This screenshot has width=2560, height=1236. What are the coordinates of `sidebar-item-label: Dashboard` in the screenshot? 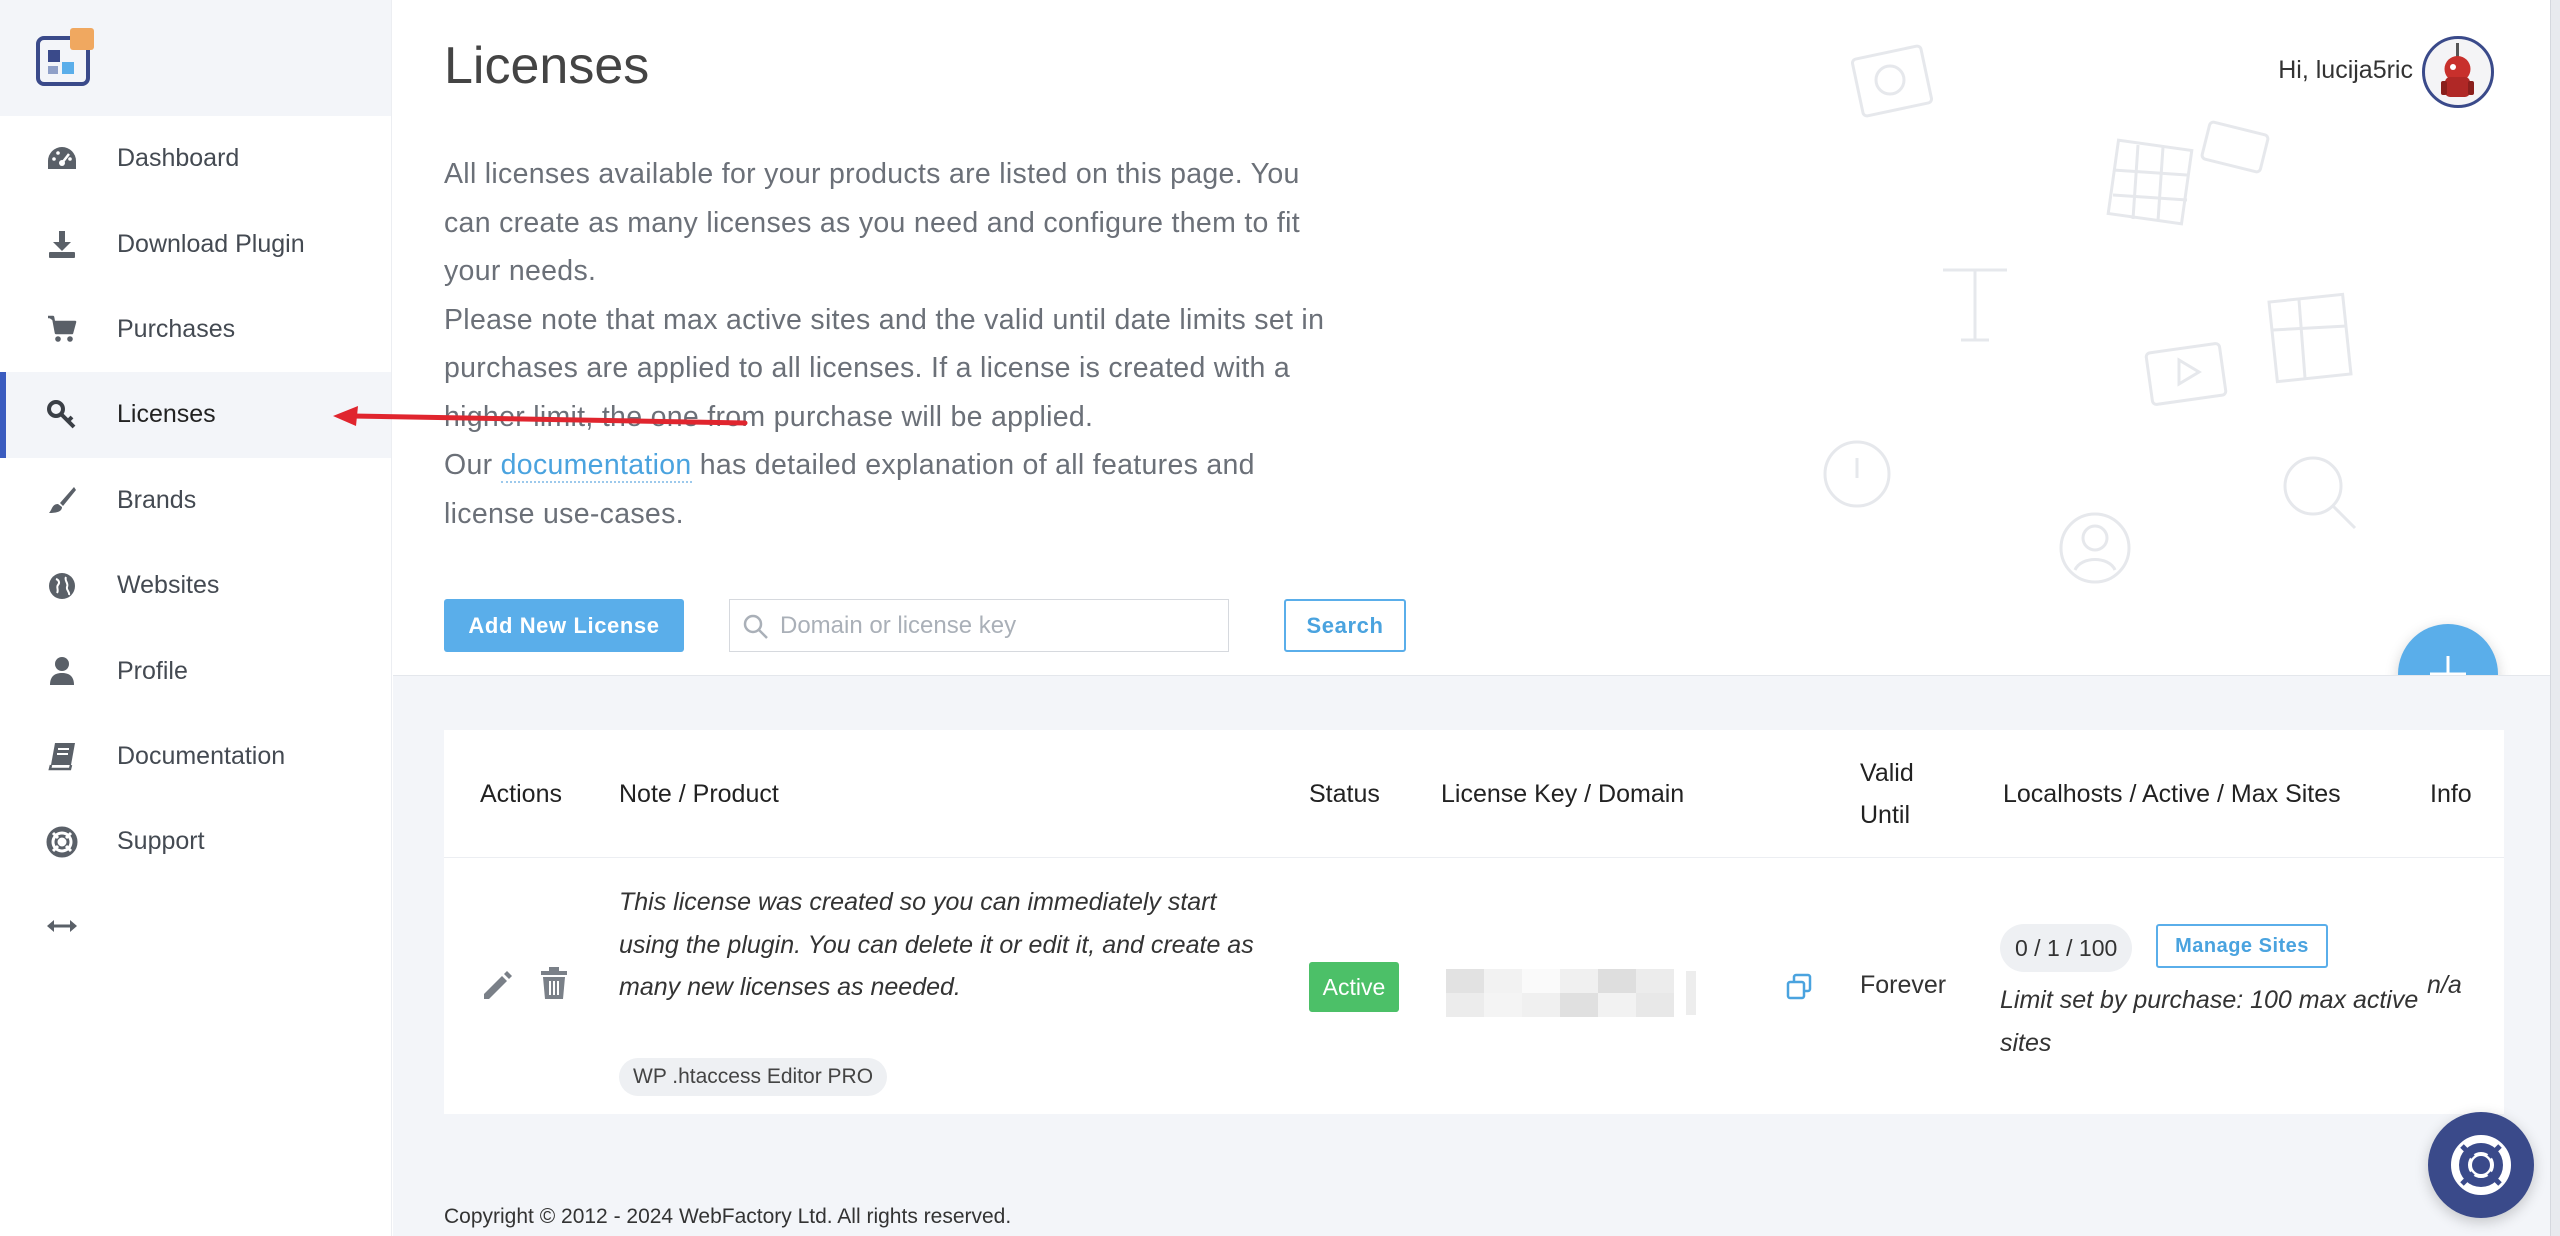 It's located at (178, 158).